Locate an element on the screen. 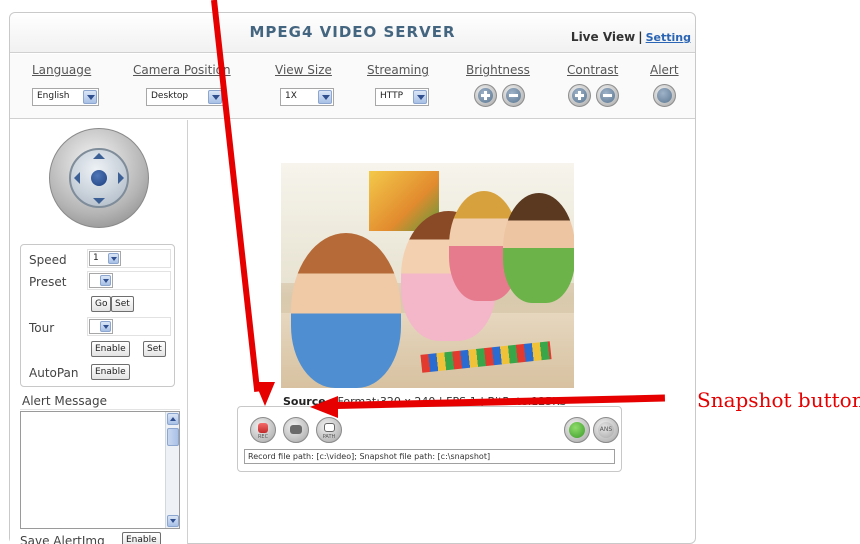 The height and width of the screenshot is (544, 860). record-icon is located at coordinates (263, 428).